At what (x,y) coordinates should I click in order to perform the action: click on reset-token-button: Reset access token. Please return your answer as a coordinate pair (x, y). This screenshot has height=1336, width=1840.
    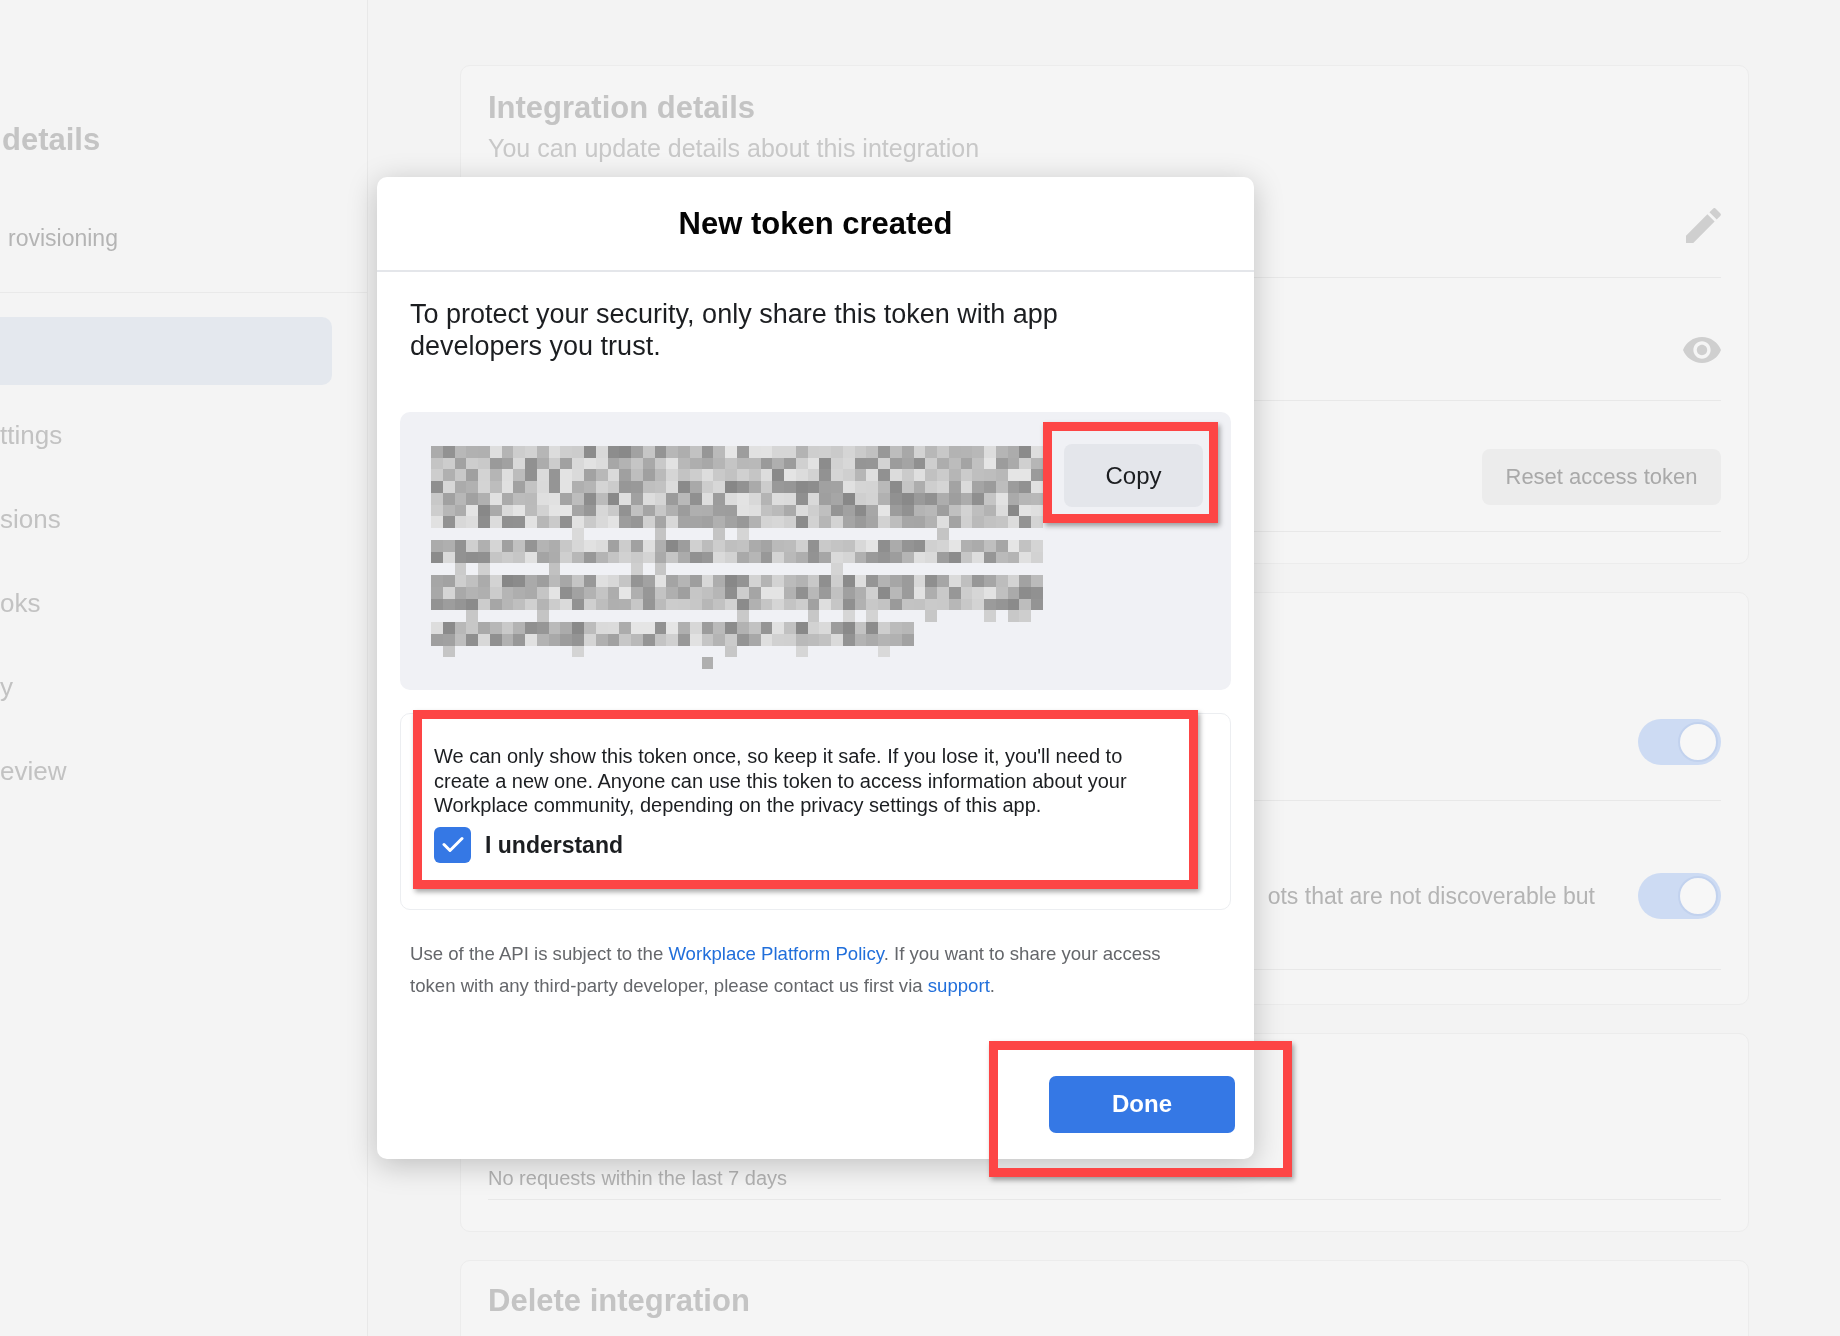
    Looking at the image, I should click on (1601, 476).